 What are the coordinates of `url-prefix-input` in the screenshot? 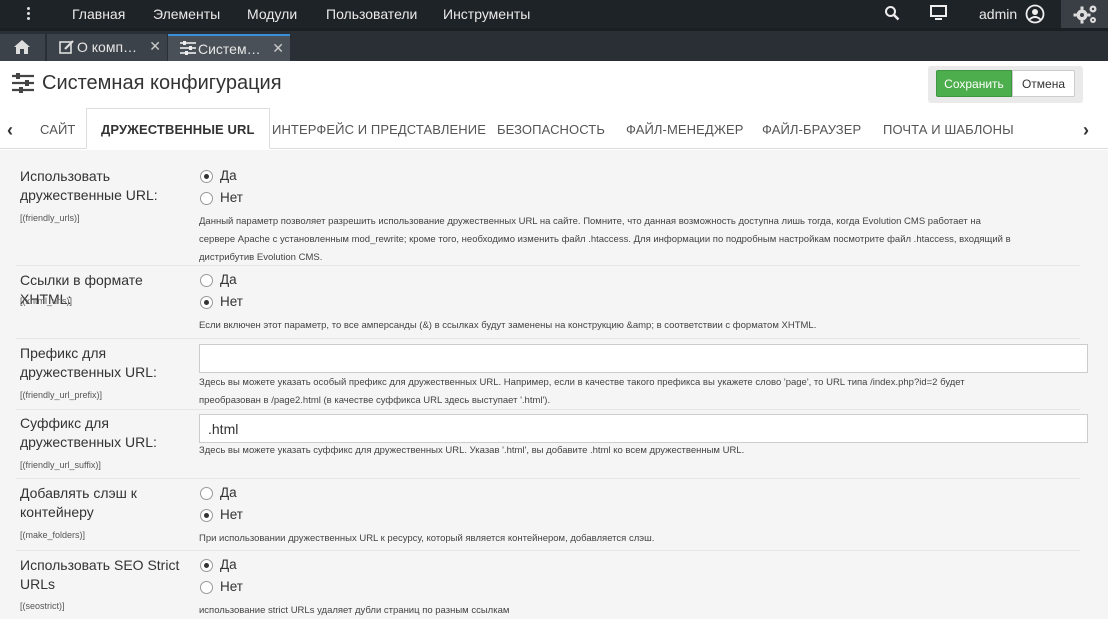 It's located at (643, 358).